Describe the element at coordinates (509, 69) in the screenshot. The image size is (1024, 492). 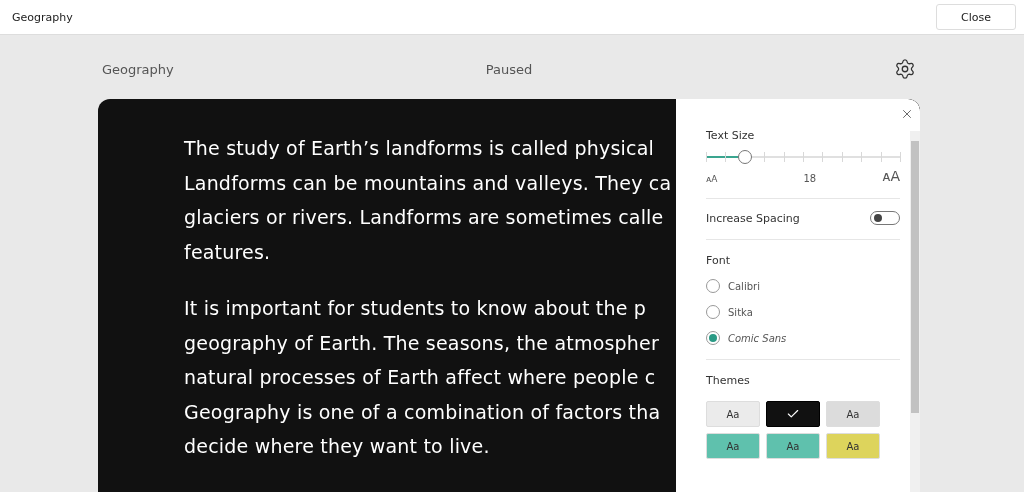
I see `status-text: Paused` at that location.